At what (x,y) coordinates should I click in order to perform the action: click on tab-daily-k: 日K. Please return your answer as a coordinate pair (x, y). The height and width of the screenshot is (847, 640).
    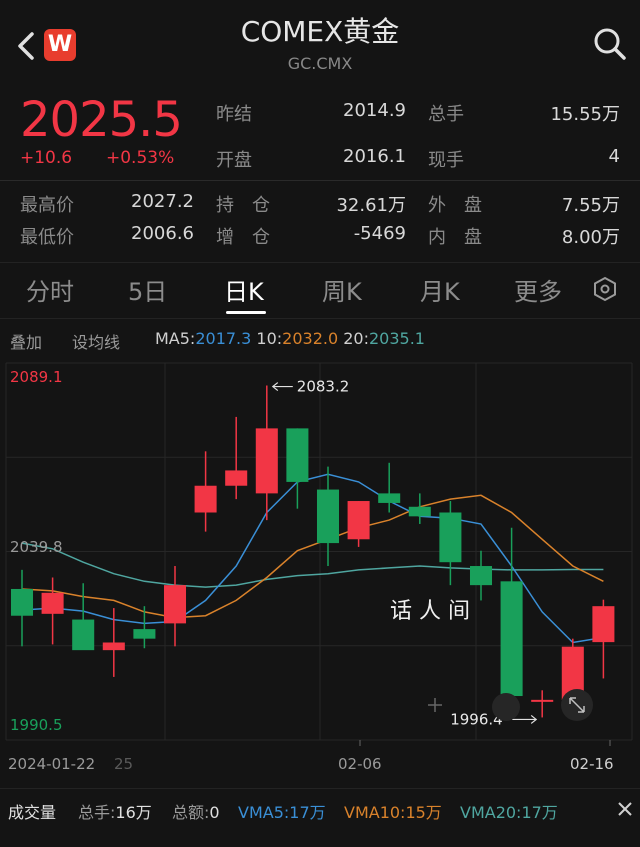
    Looking at the image, I should click on (244, 289).